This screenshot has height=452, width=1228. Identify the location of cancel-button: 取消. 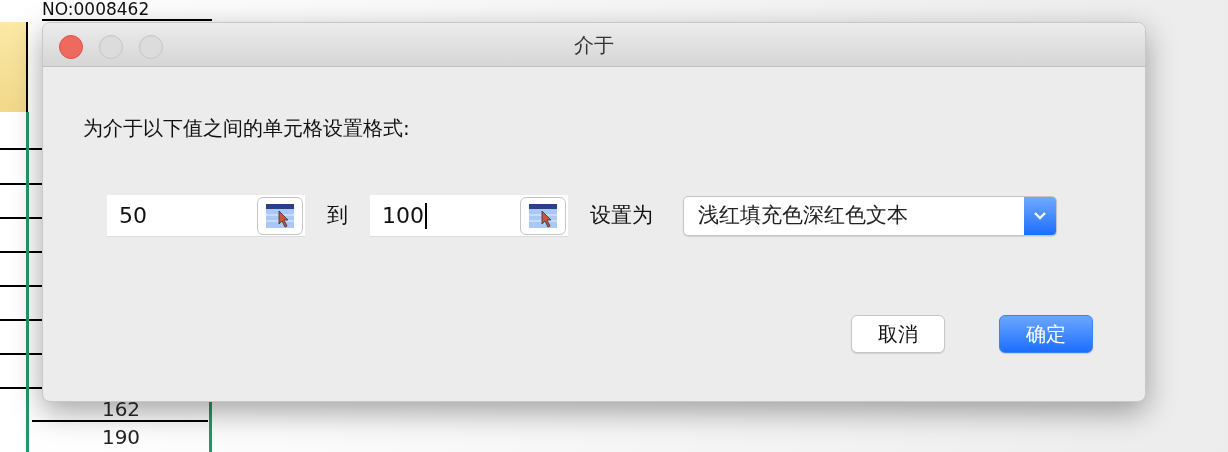
(898, 334).